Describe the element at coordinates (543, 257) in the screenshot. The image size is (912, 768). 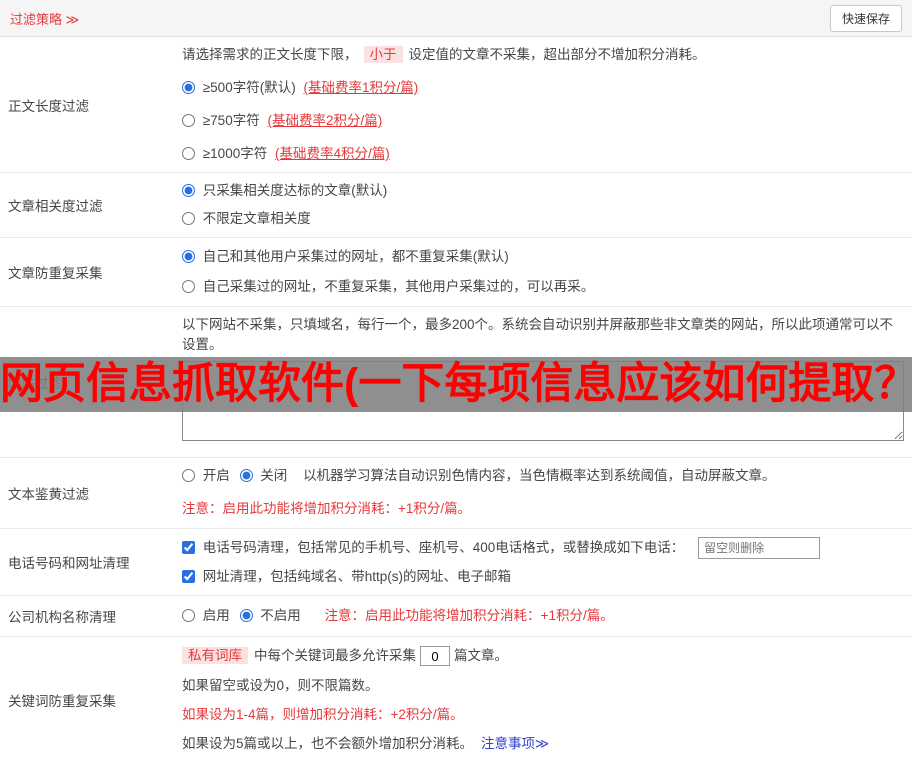
I see `radio-option-dedup-all: 自己和其他用户采集过的网址，都不重复采集(默认)` at that location.